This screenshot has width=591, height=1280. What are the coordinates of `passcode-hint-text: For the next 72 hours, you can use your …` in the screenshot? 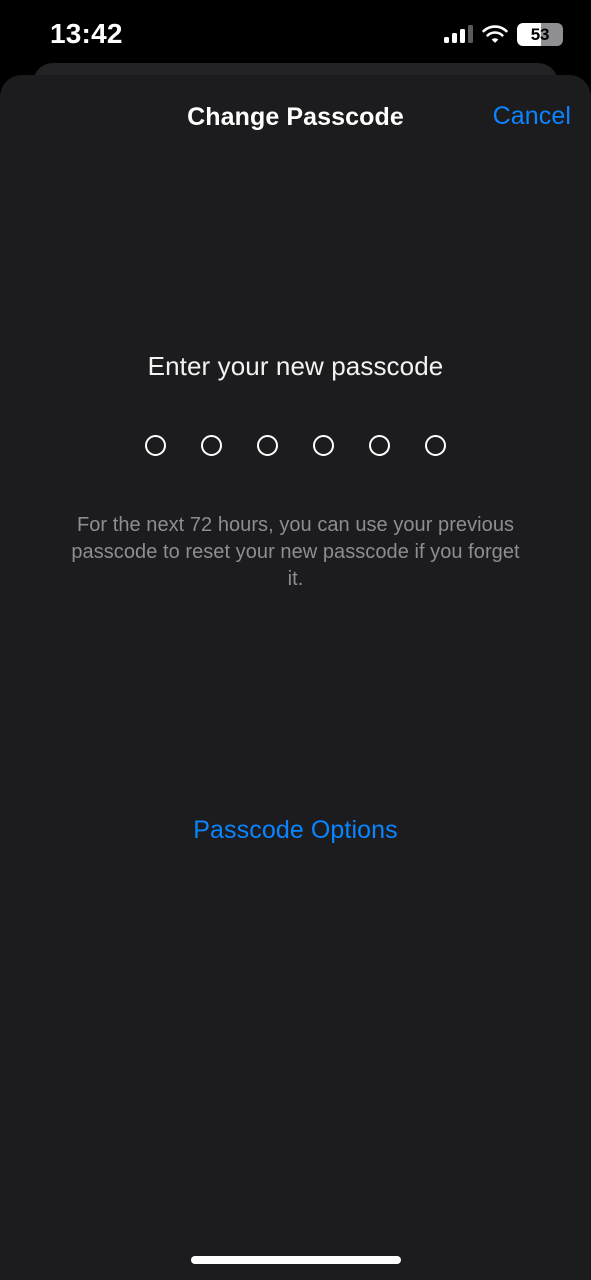 It's located at (295, 552).